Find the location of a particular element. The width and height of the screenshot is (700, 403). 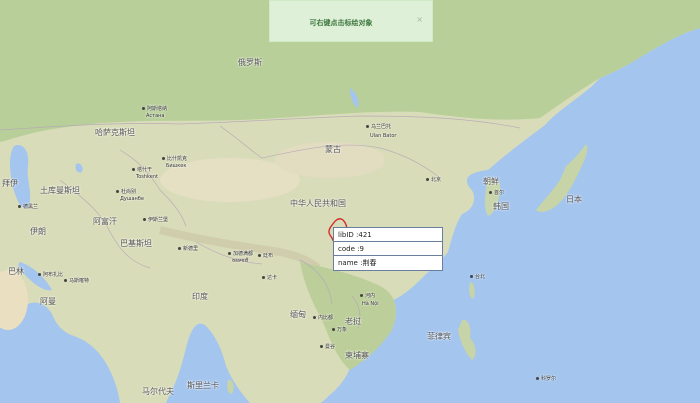

label-philippines: 菲律宾 is located at coordinates (439, 336).